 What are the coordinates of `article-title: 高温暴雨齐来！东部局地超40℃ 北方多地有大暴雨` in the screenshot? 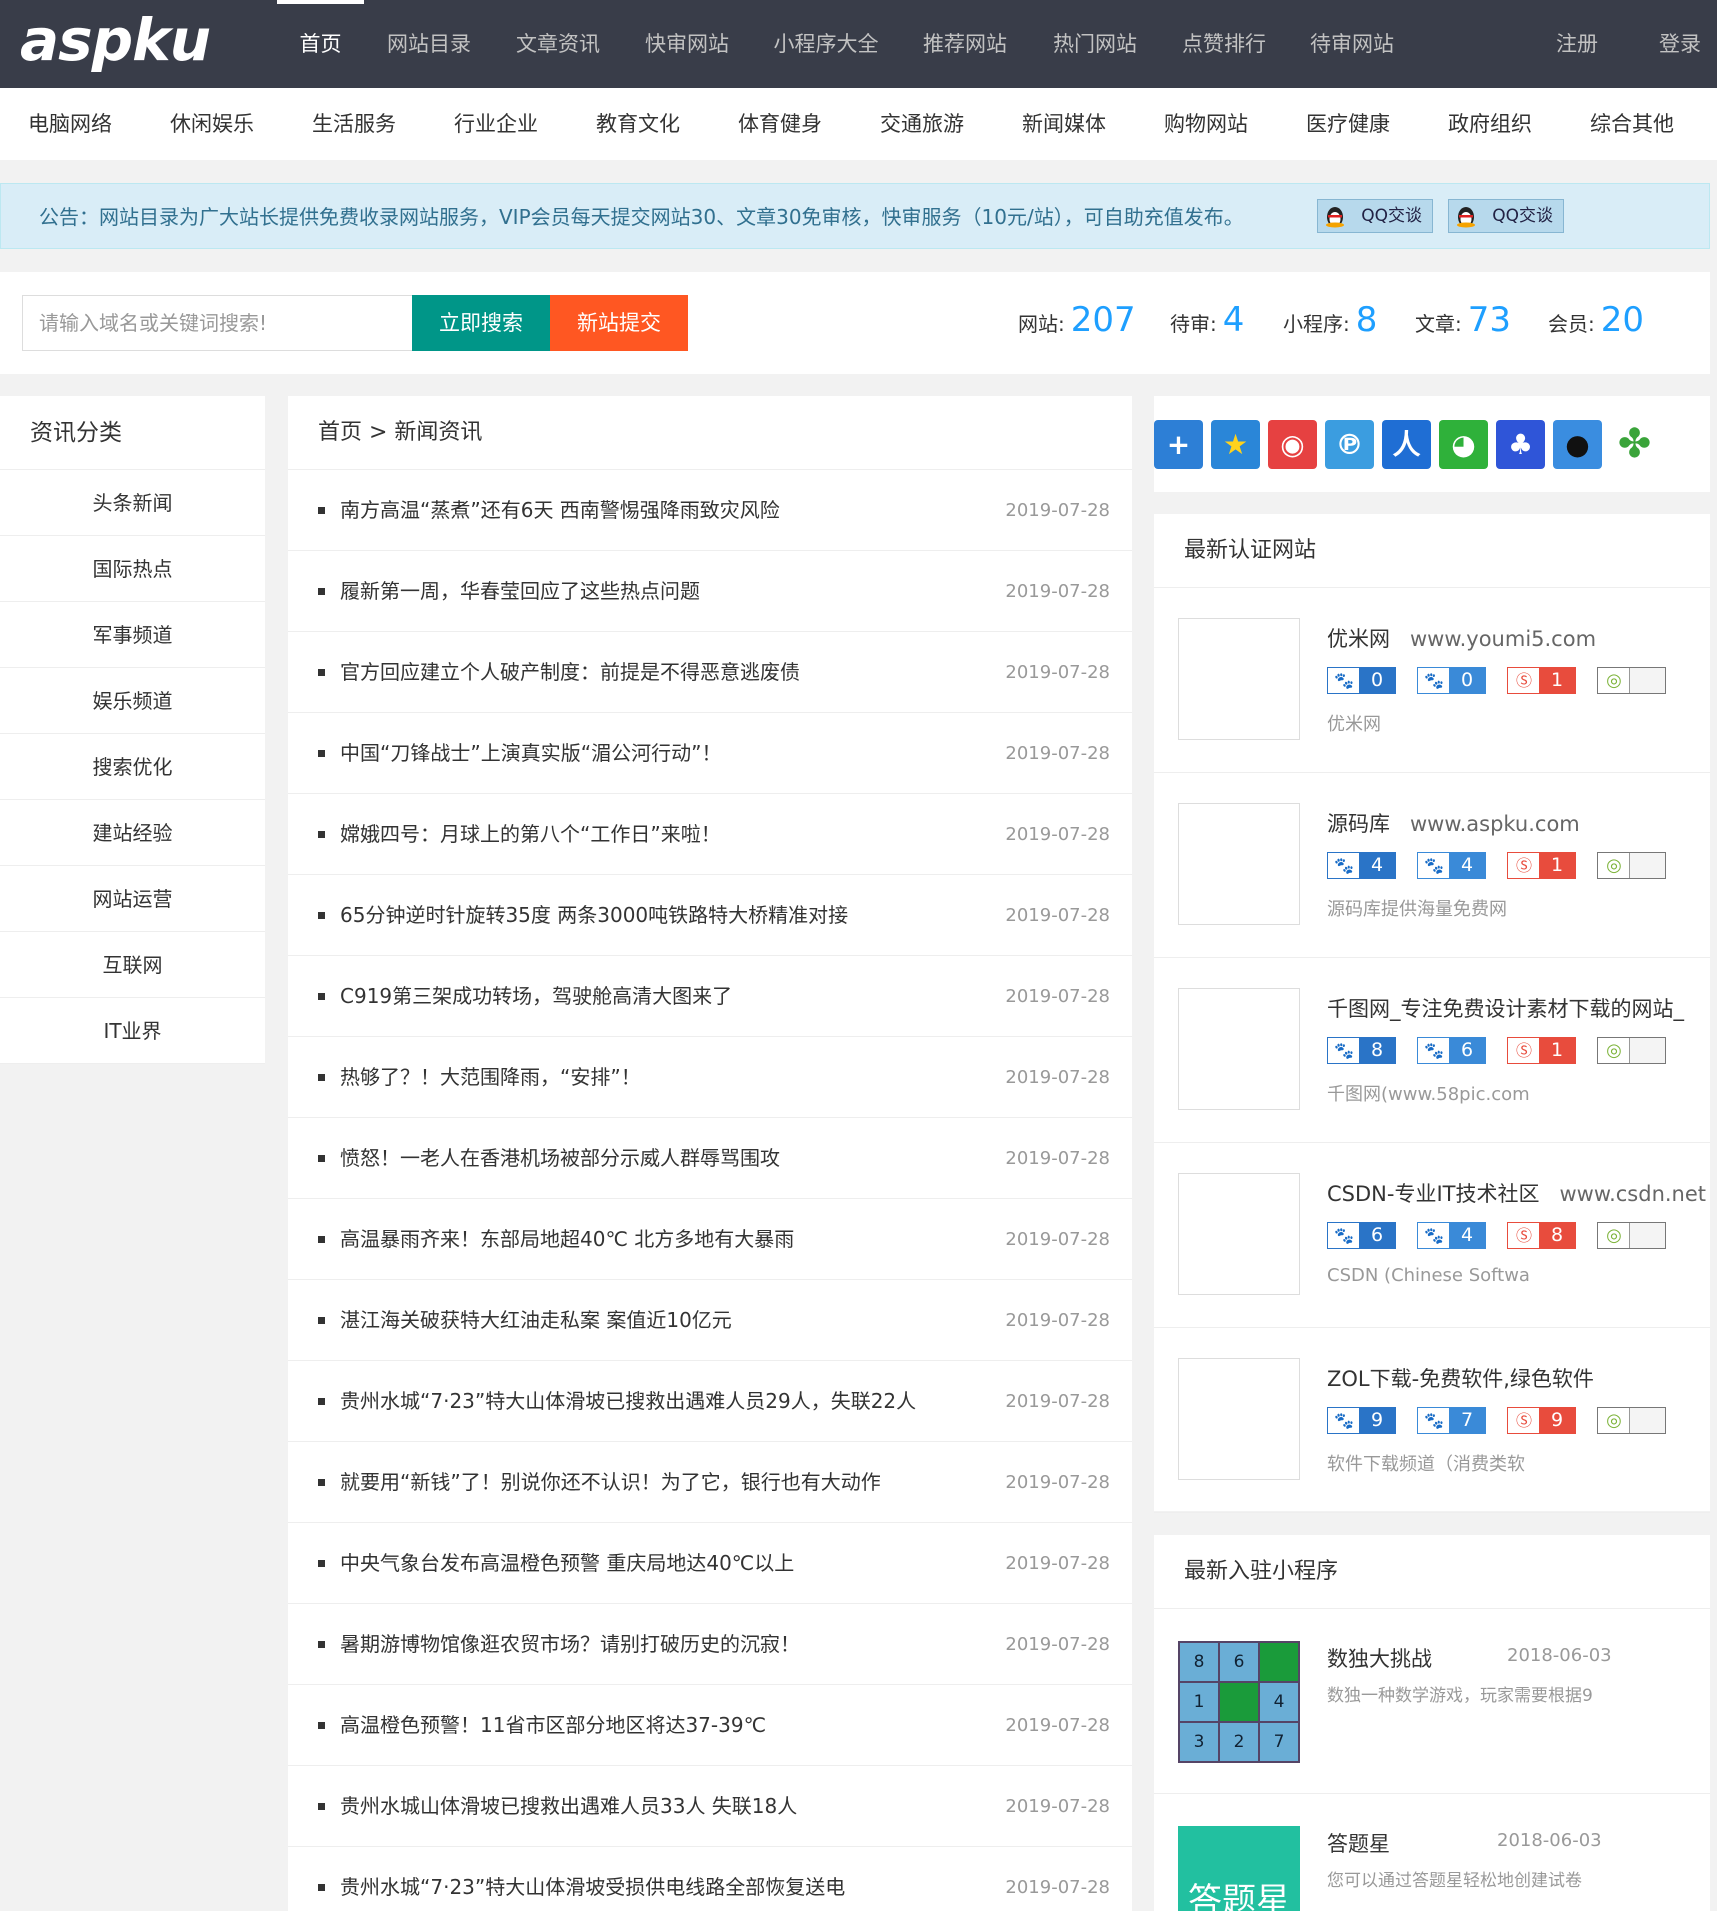 It's located at (567, 1239).